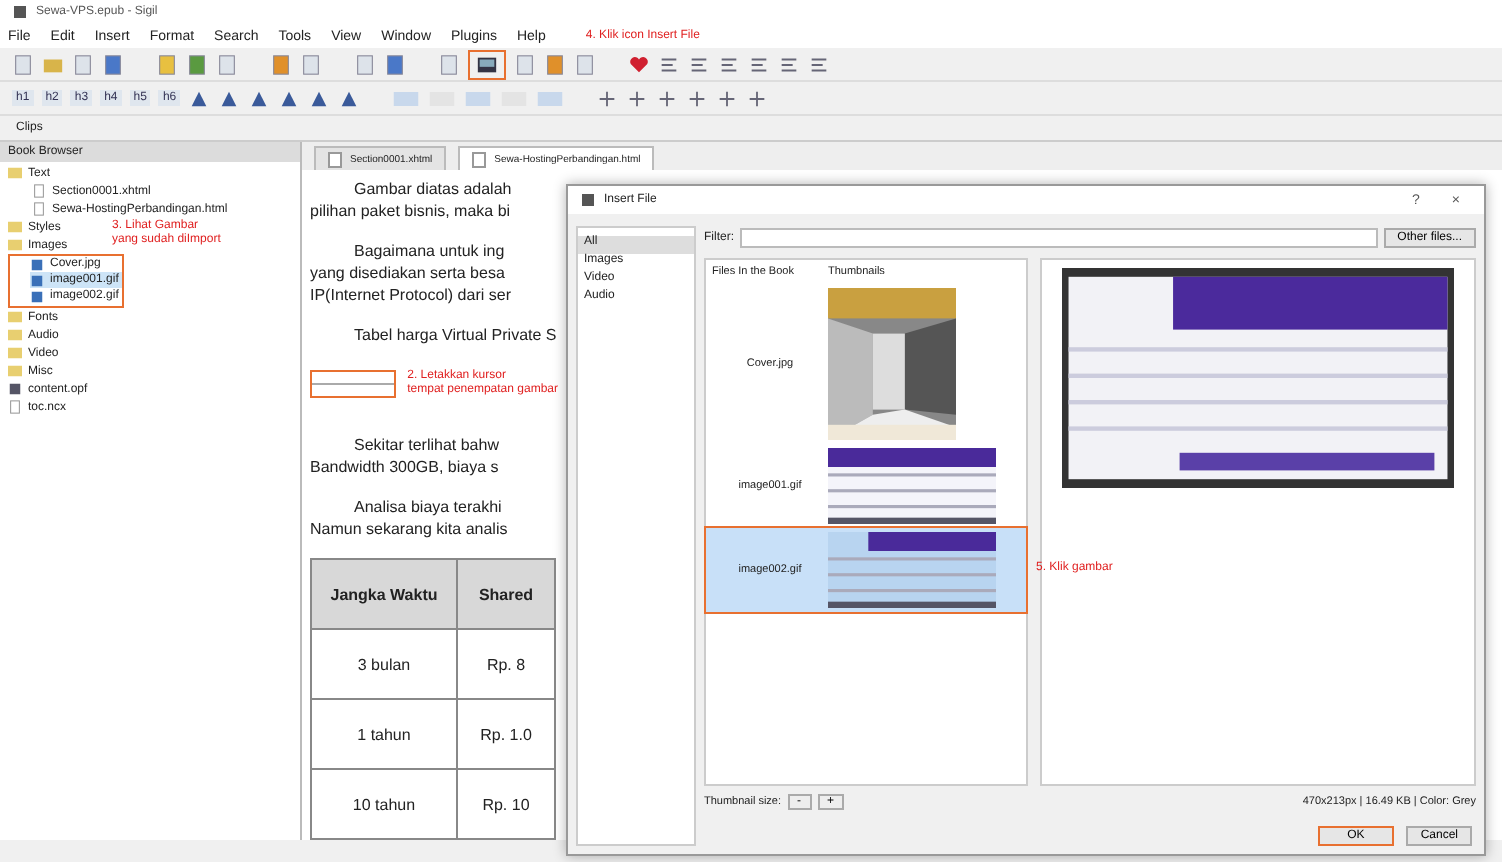 This screenshot has height=862, width=1502. What do you see at coordinates (506, 594) in the screenshot?
I see `table-header: Shared` at bounding box center [506, 594].